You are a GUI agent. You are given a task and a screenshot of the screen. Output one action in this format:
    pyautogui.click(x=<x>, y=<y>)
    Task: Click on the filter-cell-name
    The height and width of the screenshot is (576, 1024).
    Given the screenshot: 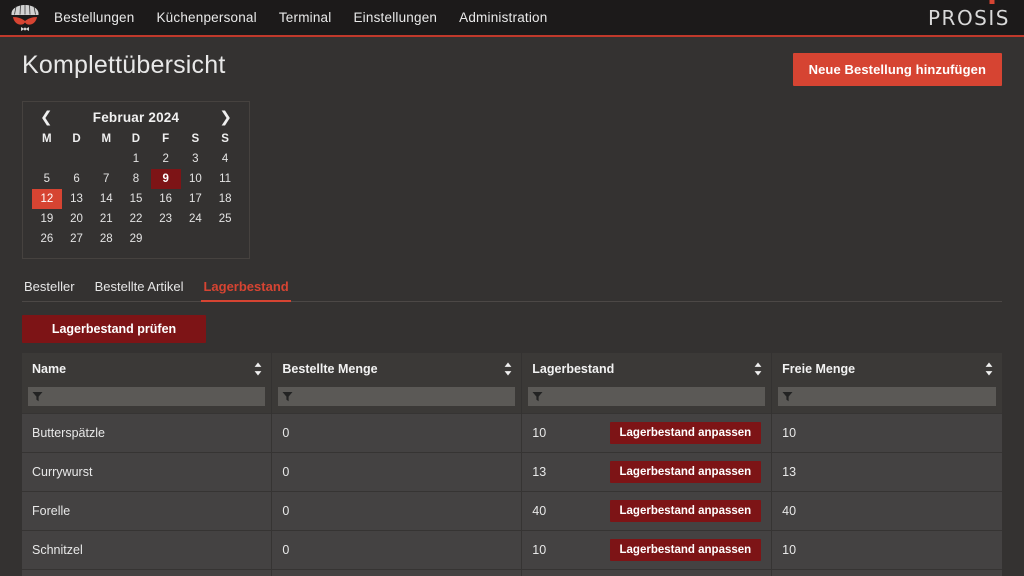 What is the action you would take?
    pyautogui.click(x=147, y=399)
    